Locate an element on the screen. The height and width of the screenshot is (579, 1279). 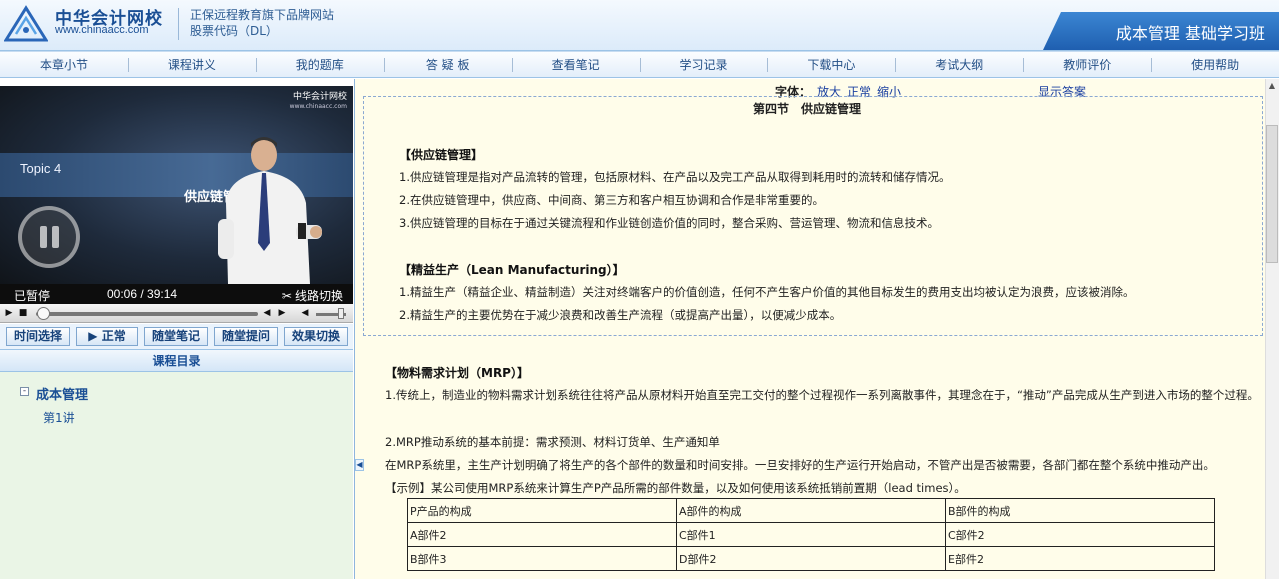
stop-icon: ■ is located at coordinates (23, 313).